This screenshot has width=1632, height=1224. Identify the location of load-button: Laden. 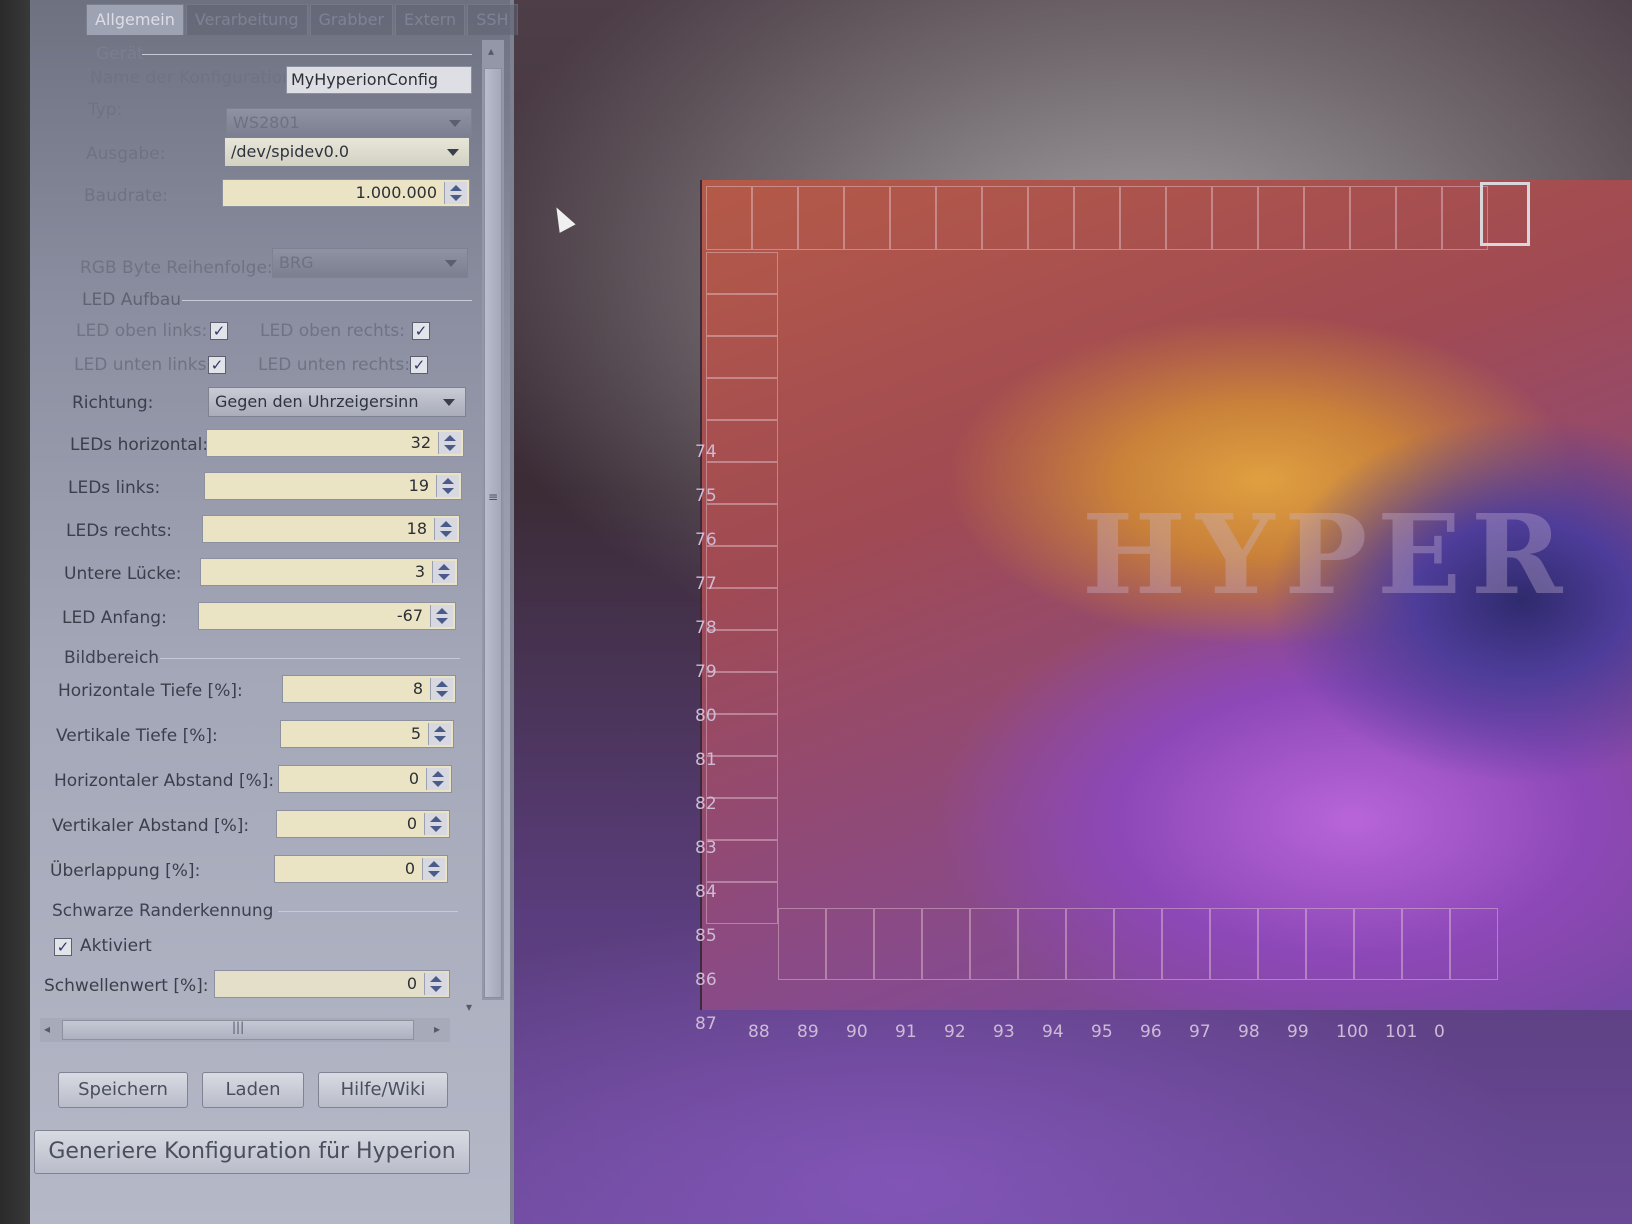
(253, 1090).